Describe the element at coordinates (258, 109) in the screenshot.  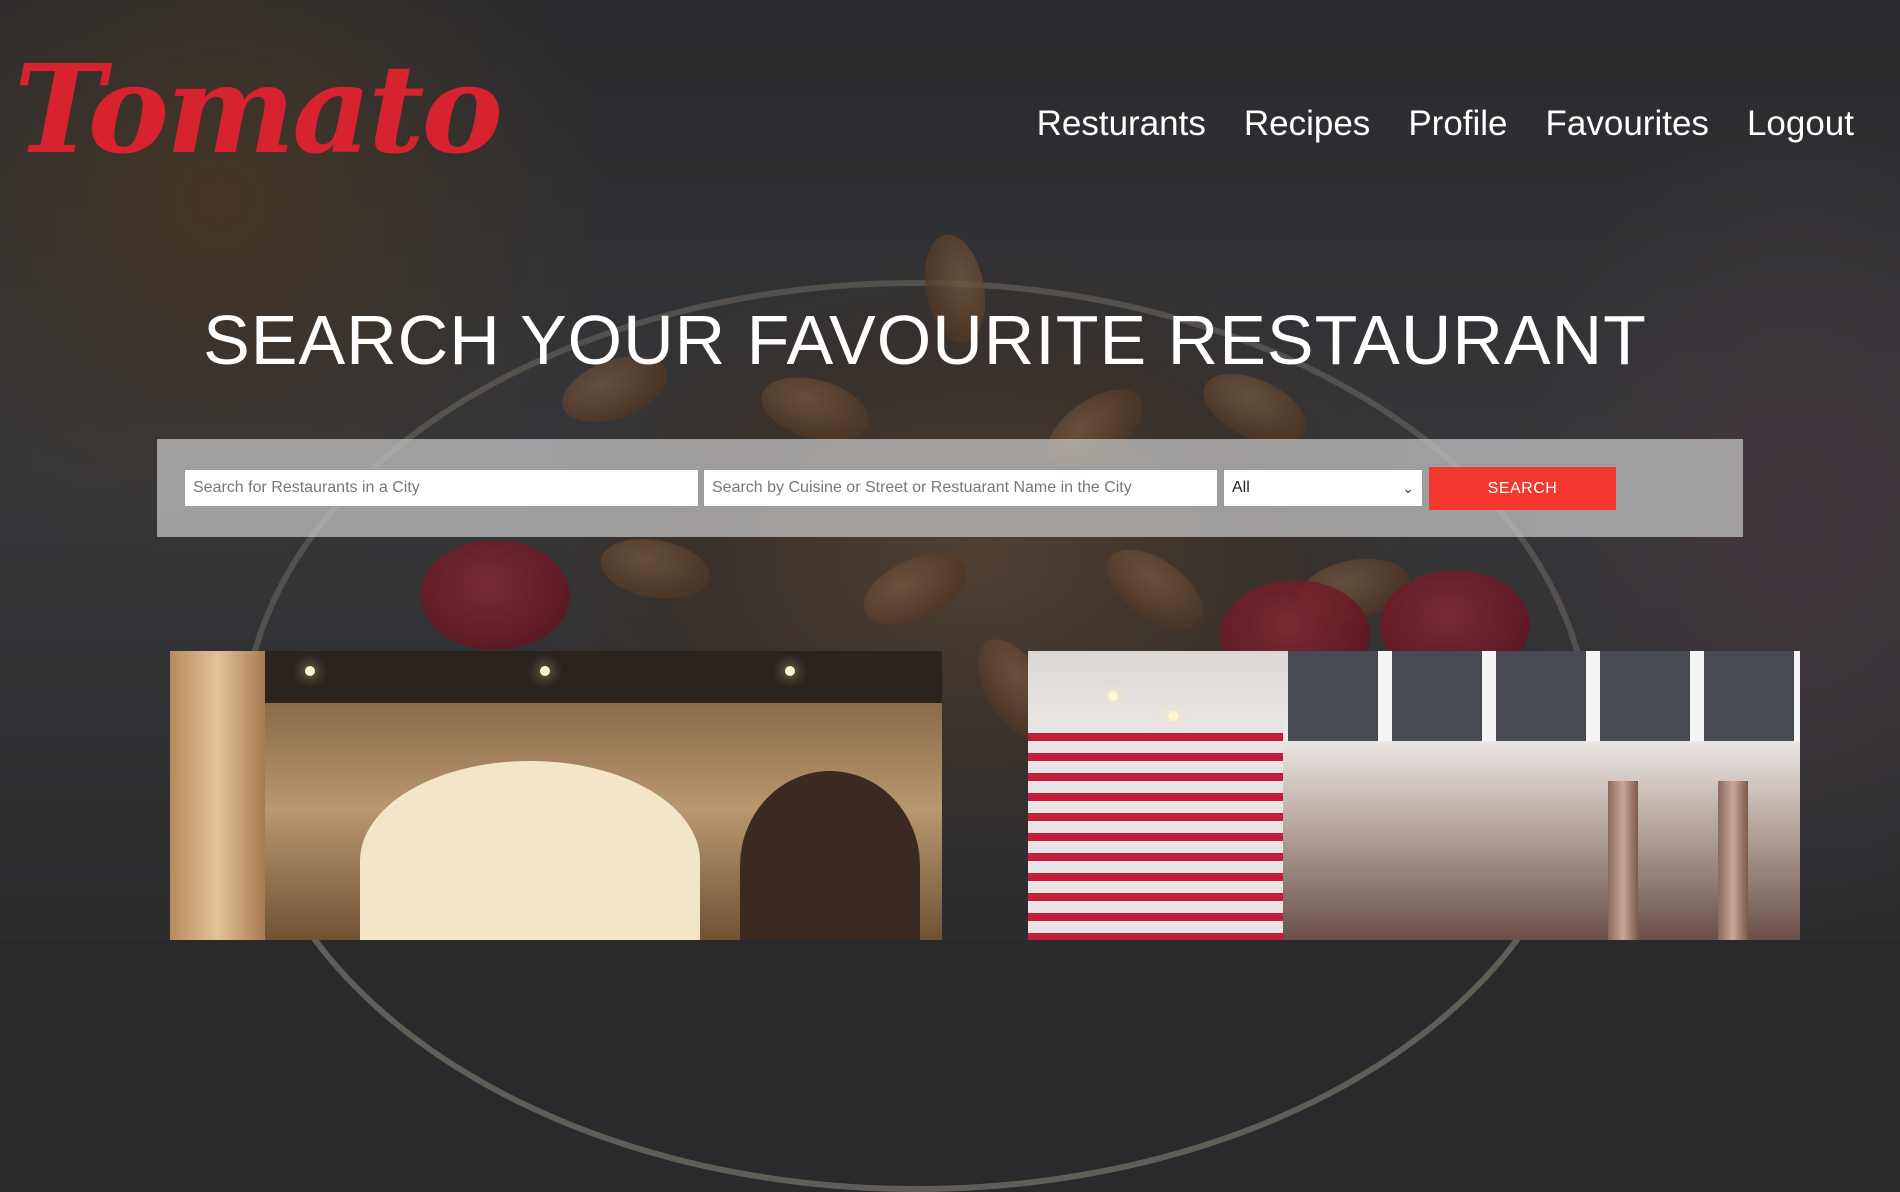
I see `brand-logo: Tomato` at that location.